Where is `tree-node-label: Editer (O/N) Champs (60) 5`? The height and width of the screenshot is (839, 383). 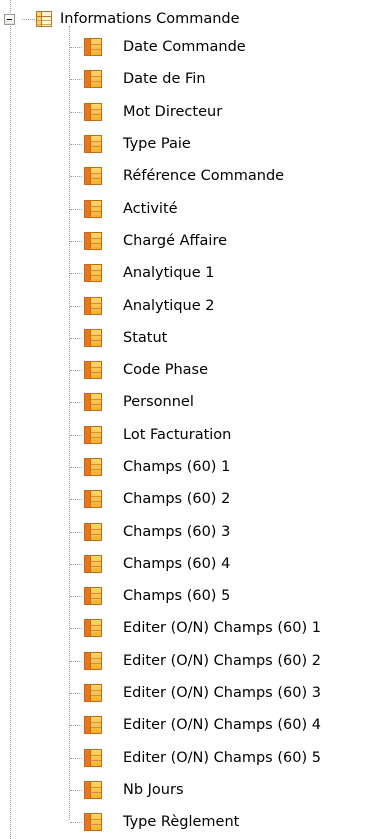
tree-node-label: Editer (O/N) Champs (60) 5 is located at coordinates (222, 757).